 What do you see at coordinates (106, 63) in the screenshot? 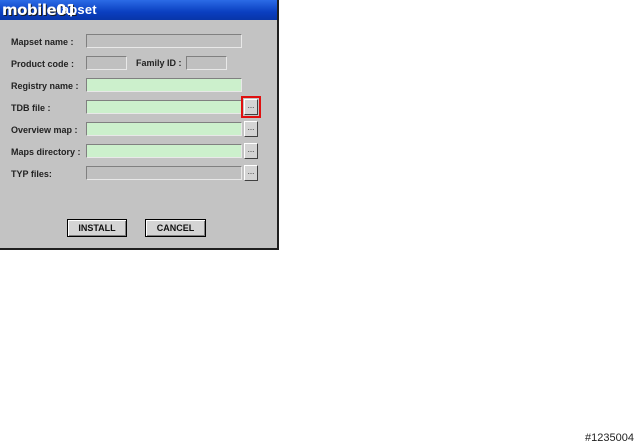
I see `product-code-field` at bounding box center [106, 63].